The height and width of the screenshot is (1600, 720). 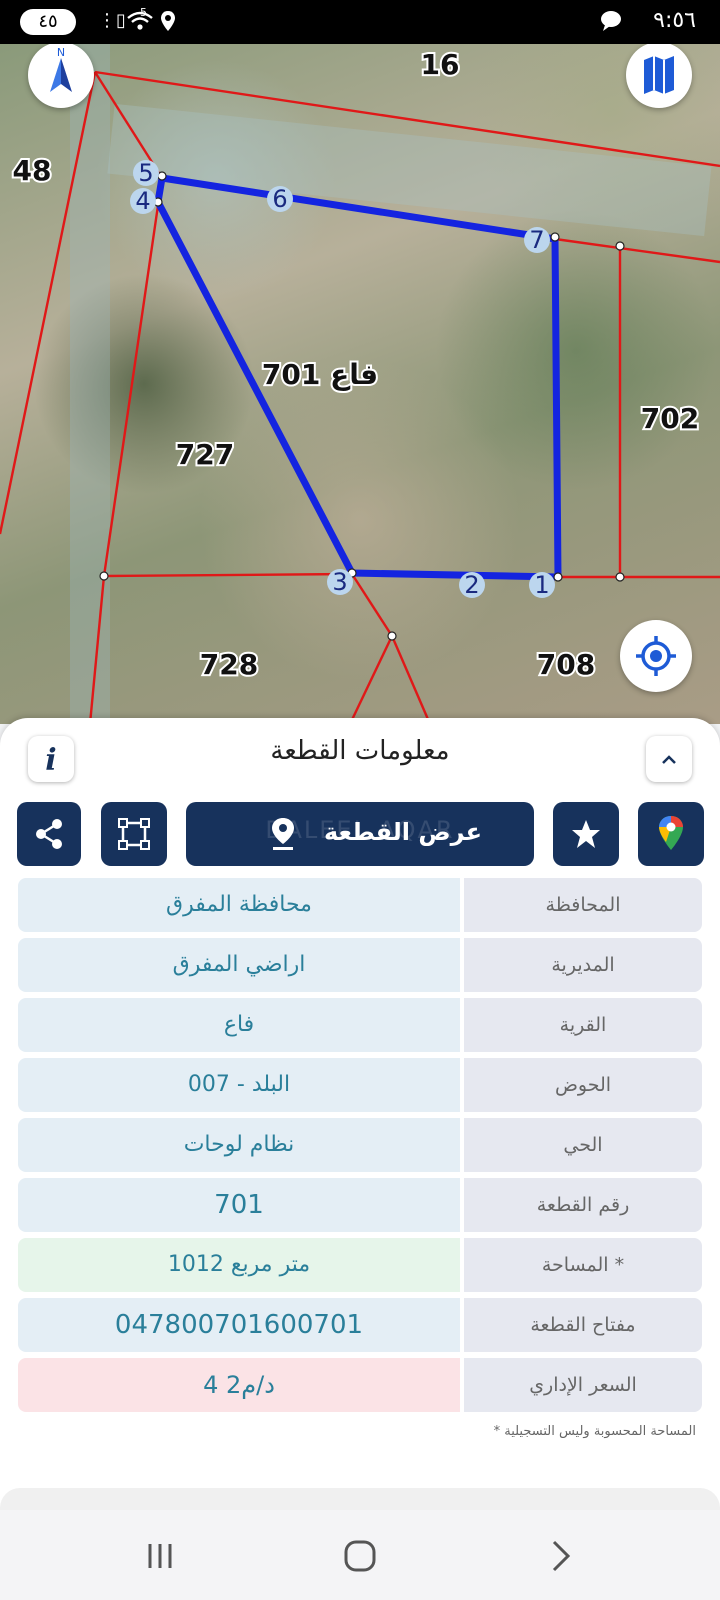 I want to click on village-value: فاع, so click(x=239, y=1025).